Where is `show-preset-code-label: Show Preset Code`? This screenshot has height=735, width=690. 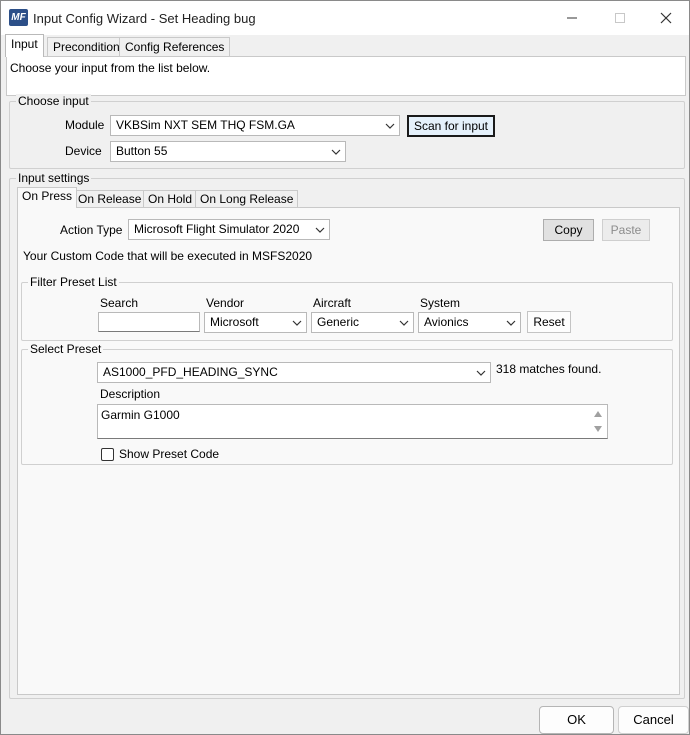 show-preset-code-label: Show Preset Code is located at coordinates (169, 454).